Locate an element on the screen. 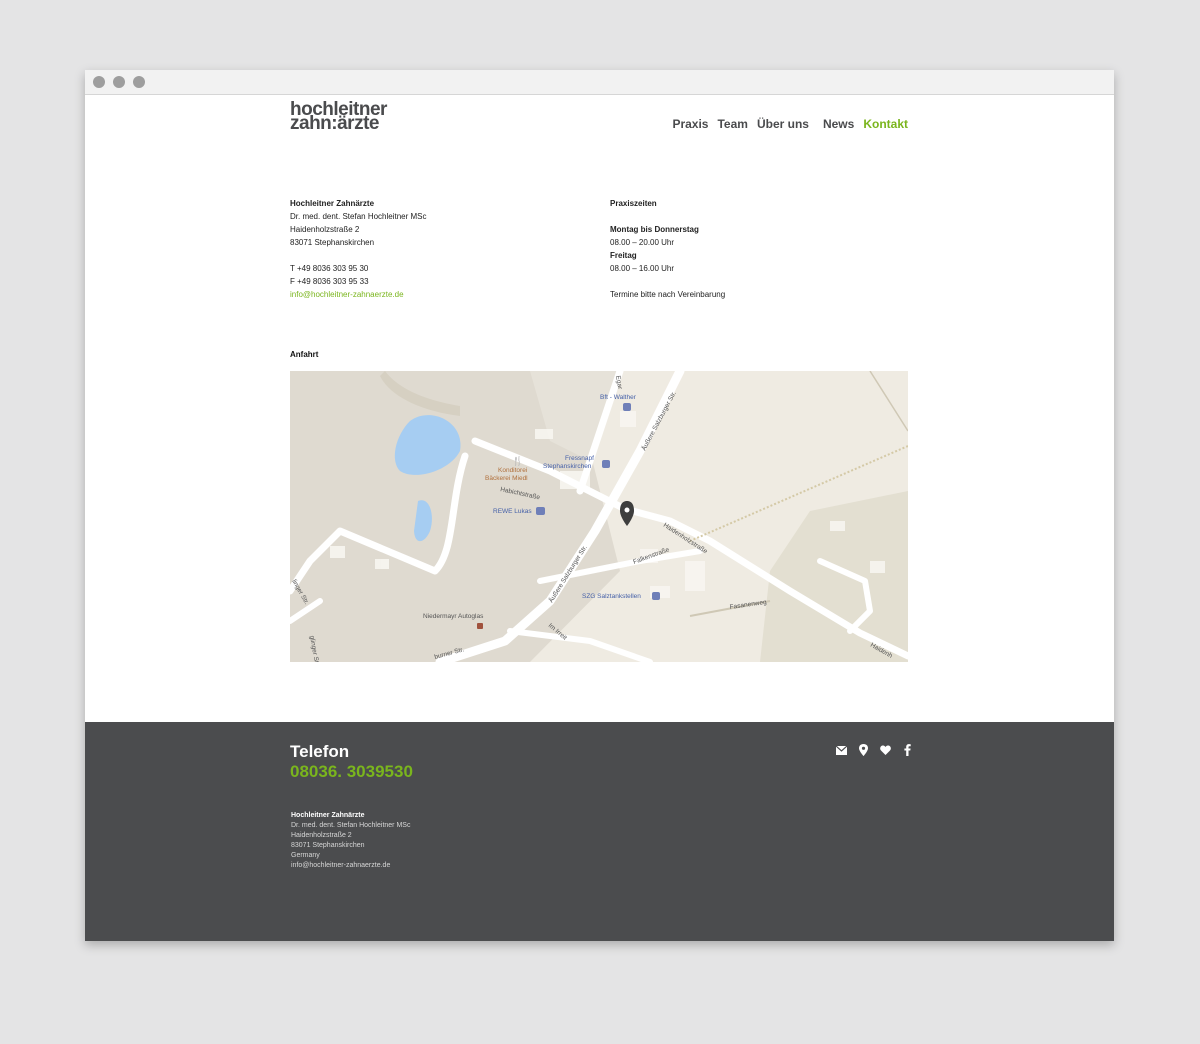  nav-kontakt: Kontakt is located at coordinates (885, 124).